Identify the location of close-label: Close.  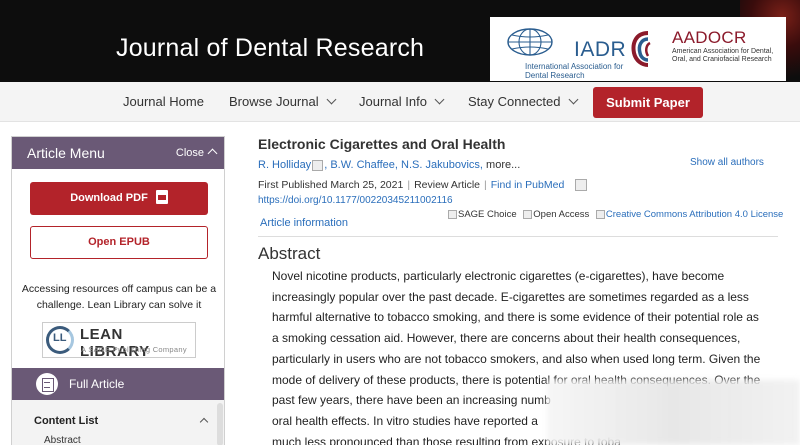
(189, 153).